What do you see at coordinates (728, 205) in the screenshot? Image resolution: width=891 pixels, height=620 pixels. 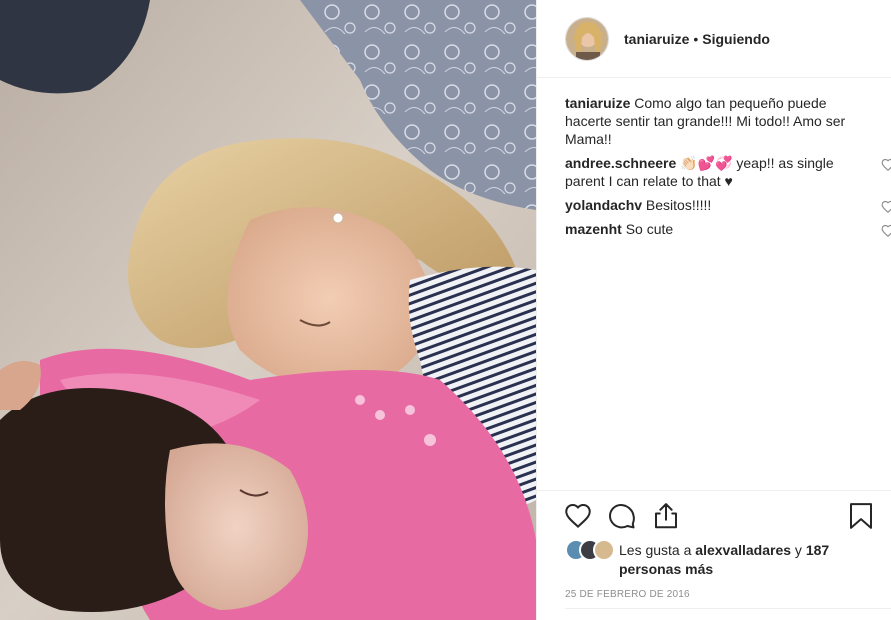 I see `comment-item: yolandachv Besitos!!!!!` at bounding box center [728, 205].